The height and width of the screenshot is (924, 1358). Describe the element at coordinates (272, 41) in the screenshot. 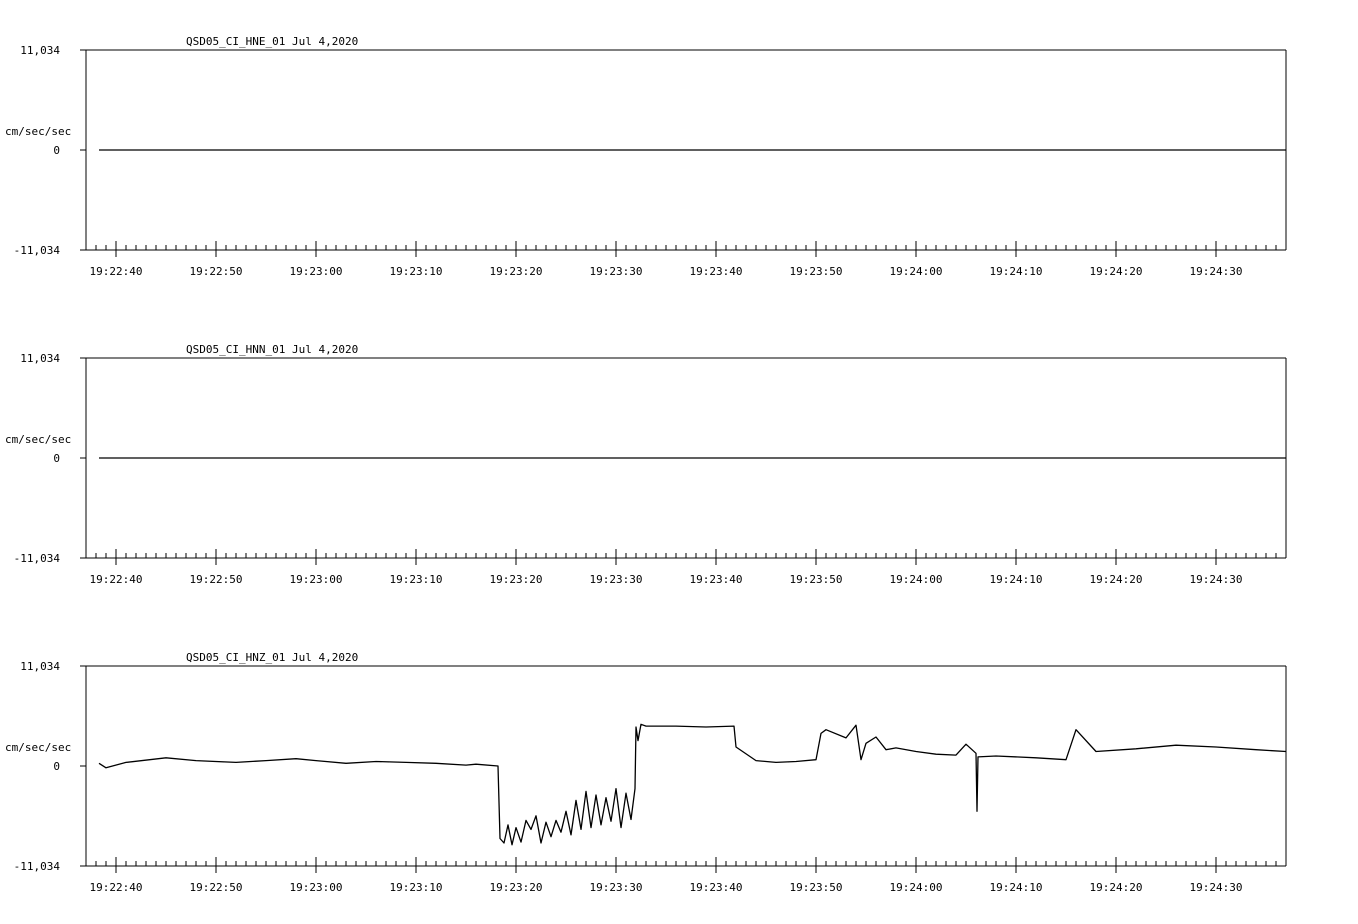

I see `panel-title: QSD05_CI_HNE_01 Jul 4,2020` at that location.